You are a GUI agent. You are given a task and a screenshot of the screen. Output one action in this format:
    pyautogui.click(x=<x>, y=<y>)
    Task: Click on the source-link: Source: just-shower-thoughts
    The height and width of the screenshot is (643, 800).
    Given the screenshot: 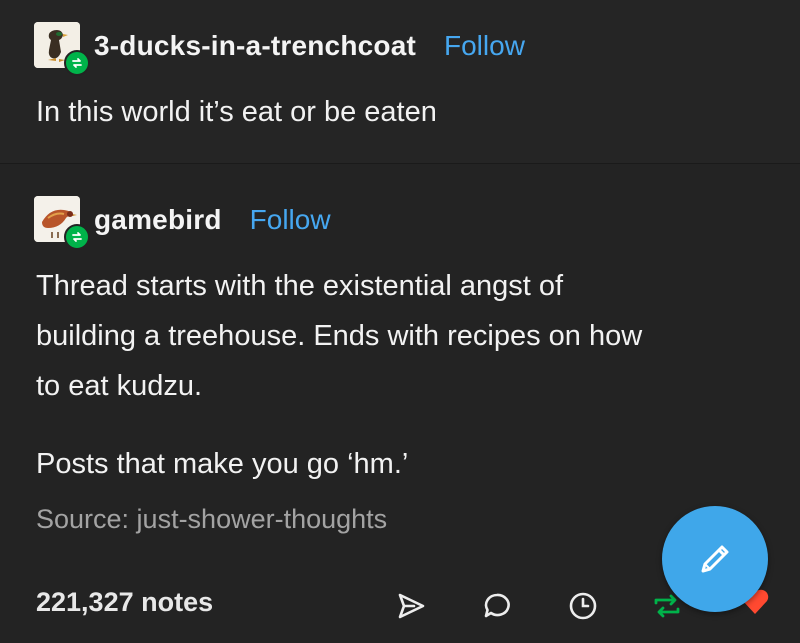 What is the action you would take?
    pyautogui.click(x=211, y=519)
    